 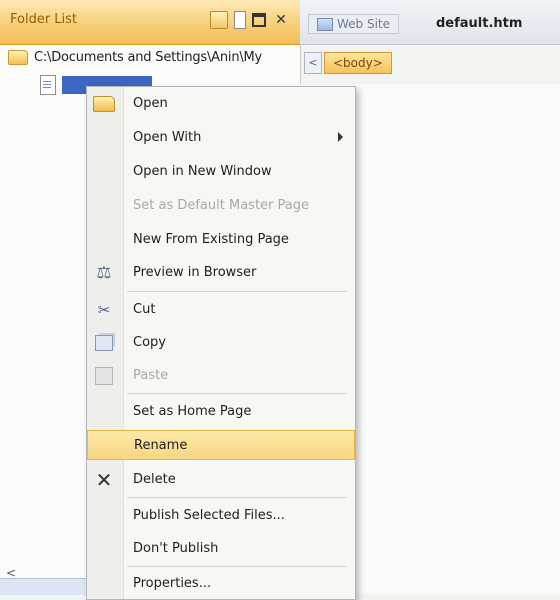 What do you see at coordinates (221, 138) in the screenshot?
I see `menu-item-open-with: Open With` at bounding box center [221, 138].